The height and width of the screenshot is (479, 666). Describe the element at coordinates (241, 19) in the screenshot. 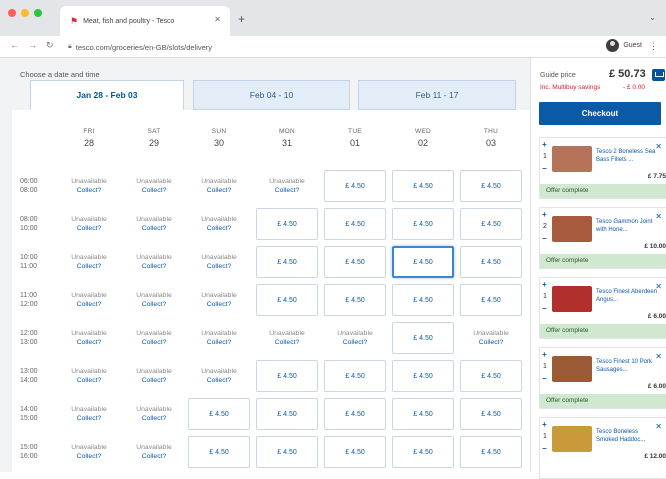

I see `new-tab-icon: +` at that location.